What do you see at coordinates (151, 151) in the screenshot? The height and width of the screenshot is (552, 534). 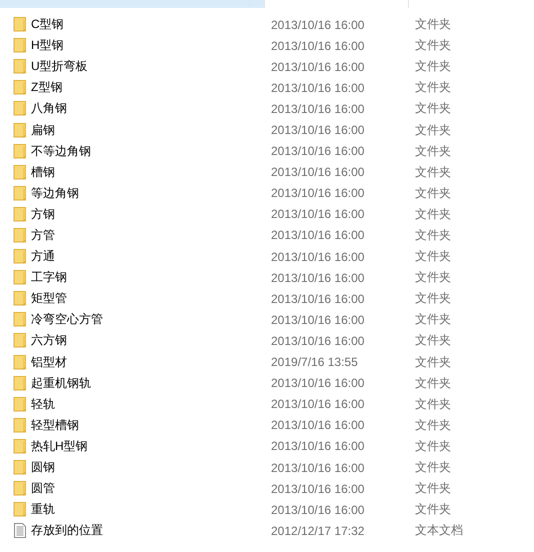 I see `file-name: 不等边角钢` at bounding box center [151, 151].